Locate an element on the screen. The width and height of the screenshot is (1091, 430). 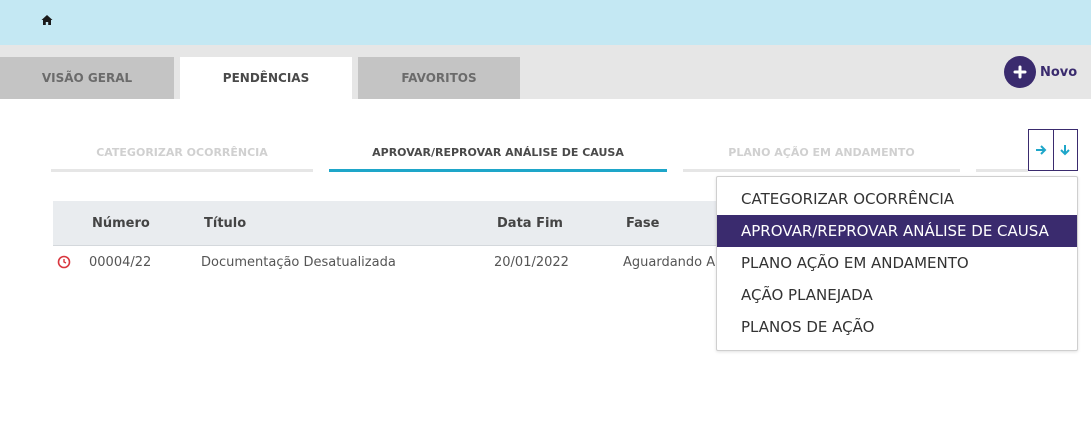
menu-item-acao-planejada: AÇÃO PLANEJADA is located at coordinates (897, 295).